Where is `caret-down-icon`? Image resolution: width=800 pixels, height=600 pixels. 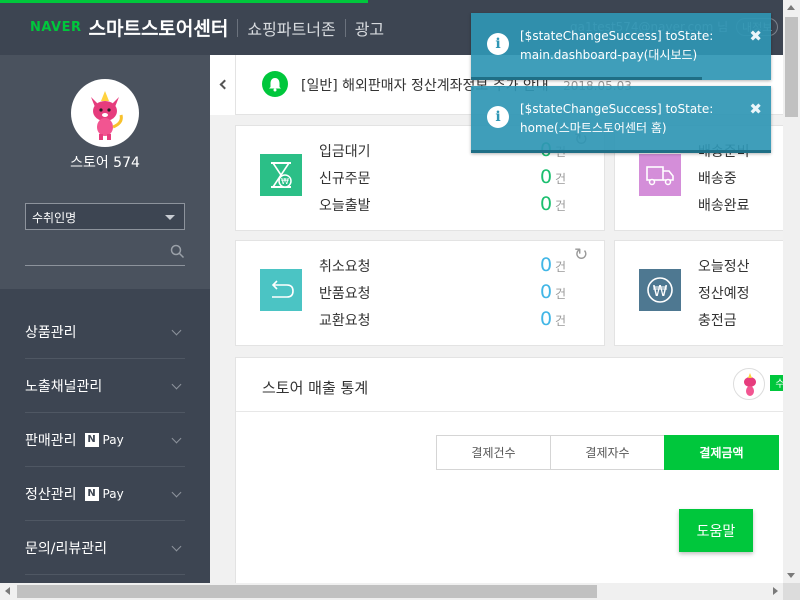
caret-down-icon is located at coordinates (170, 217).